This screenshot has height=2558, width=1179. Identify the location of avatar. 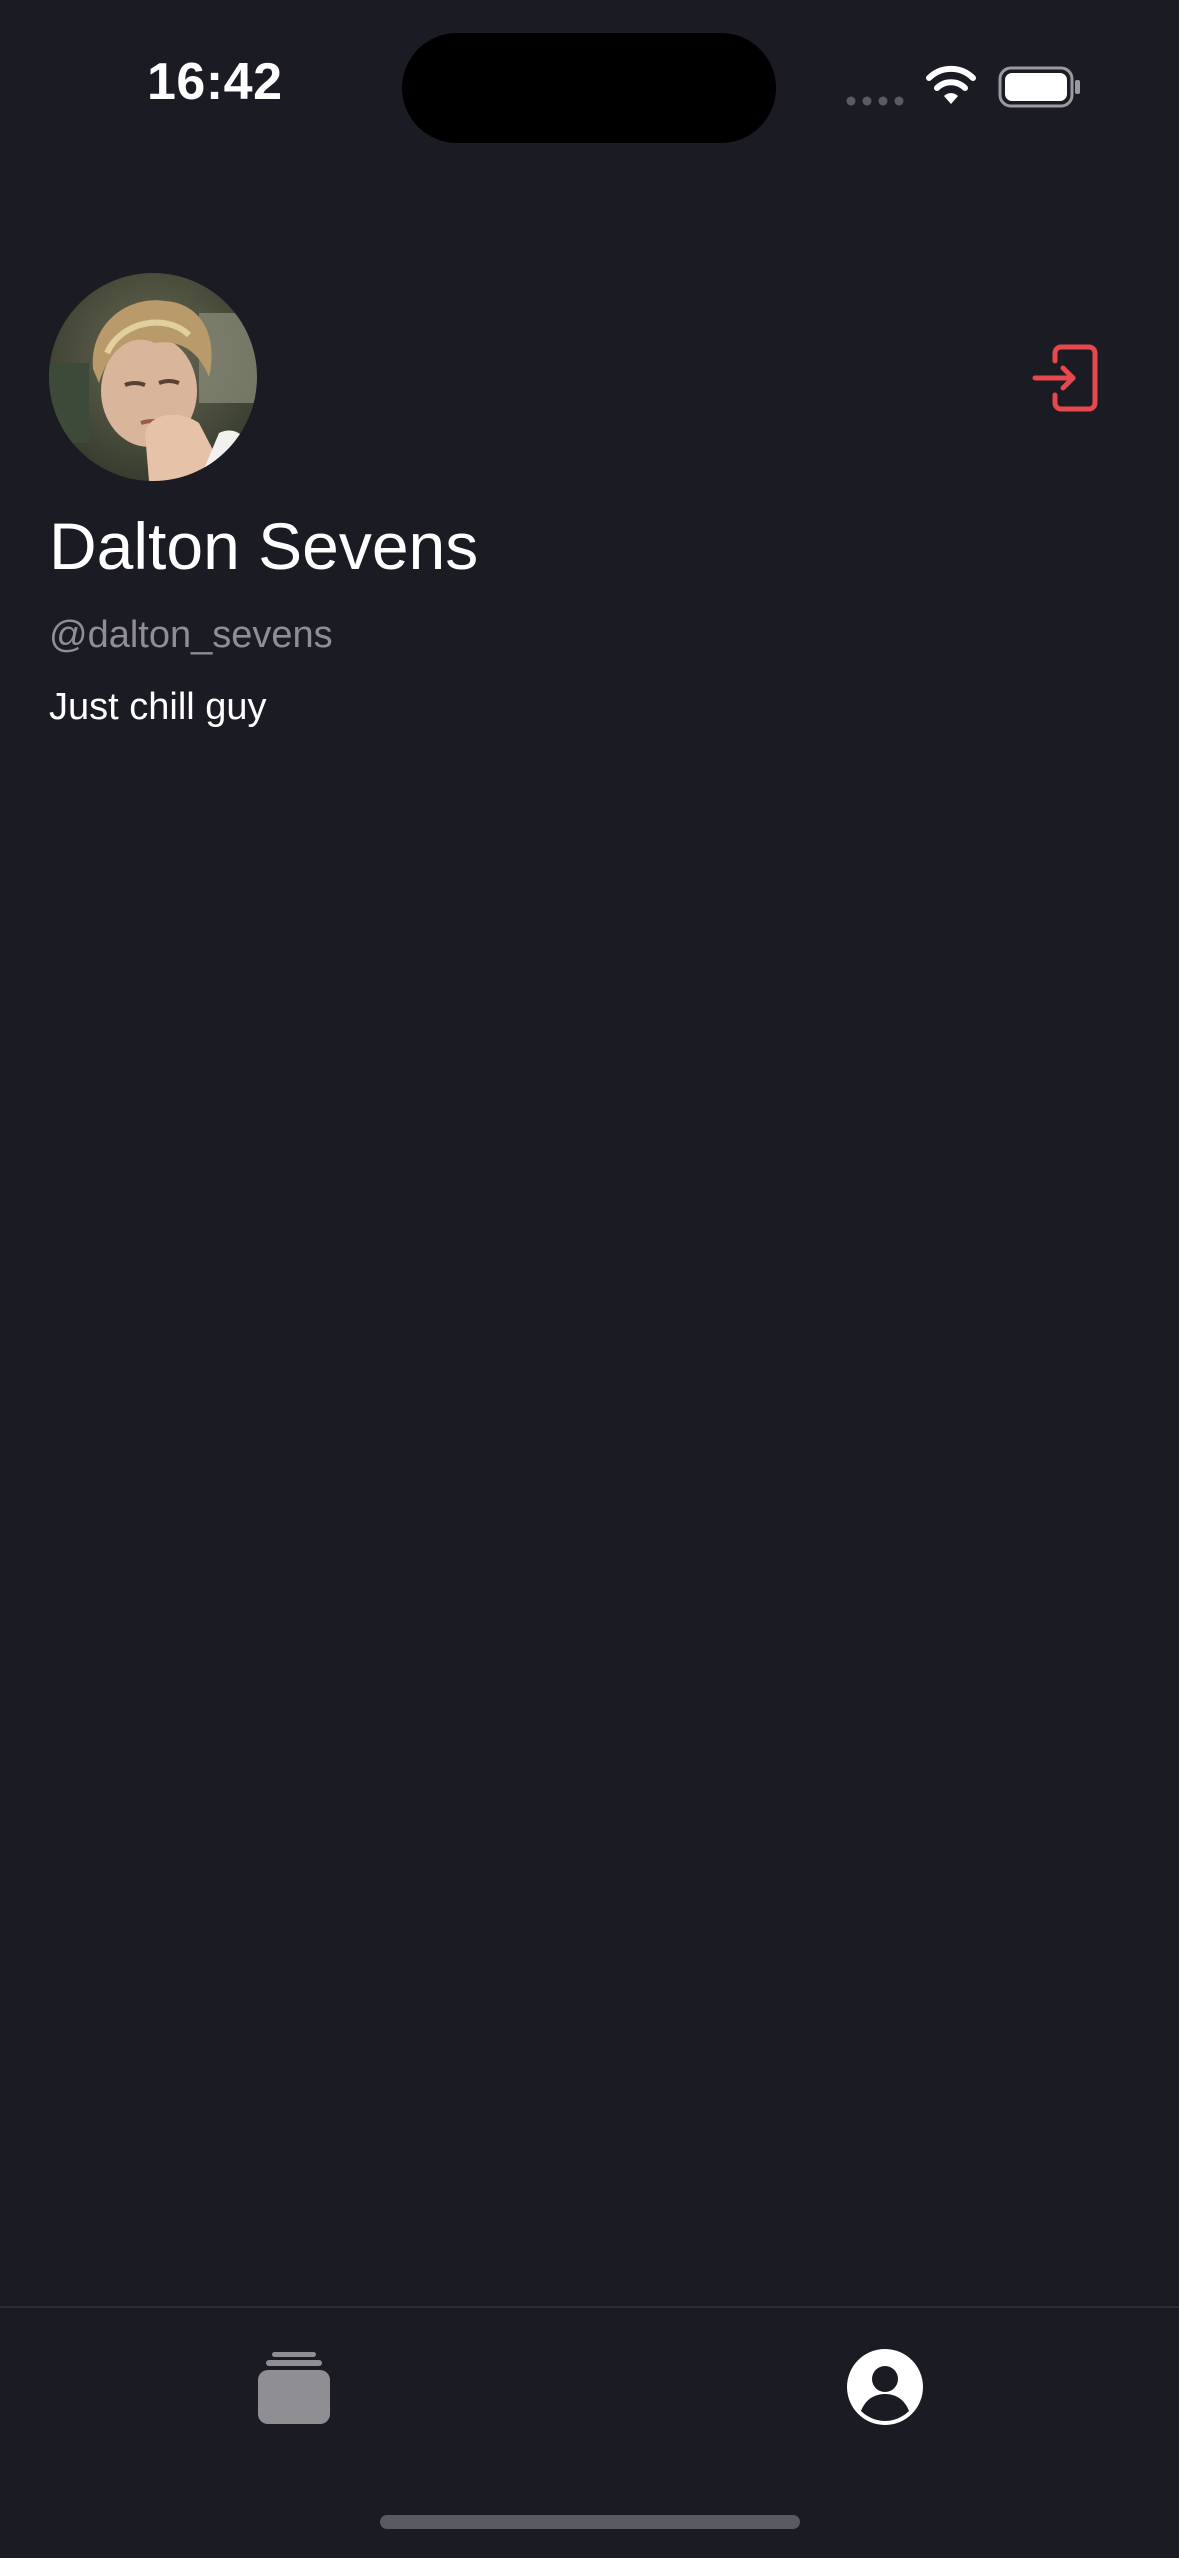
(153, 377).